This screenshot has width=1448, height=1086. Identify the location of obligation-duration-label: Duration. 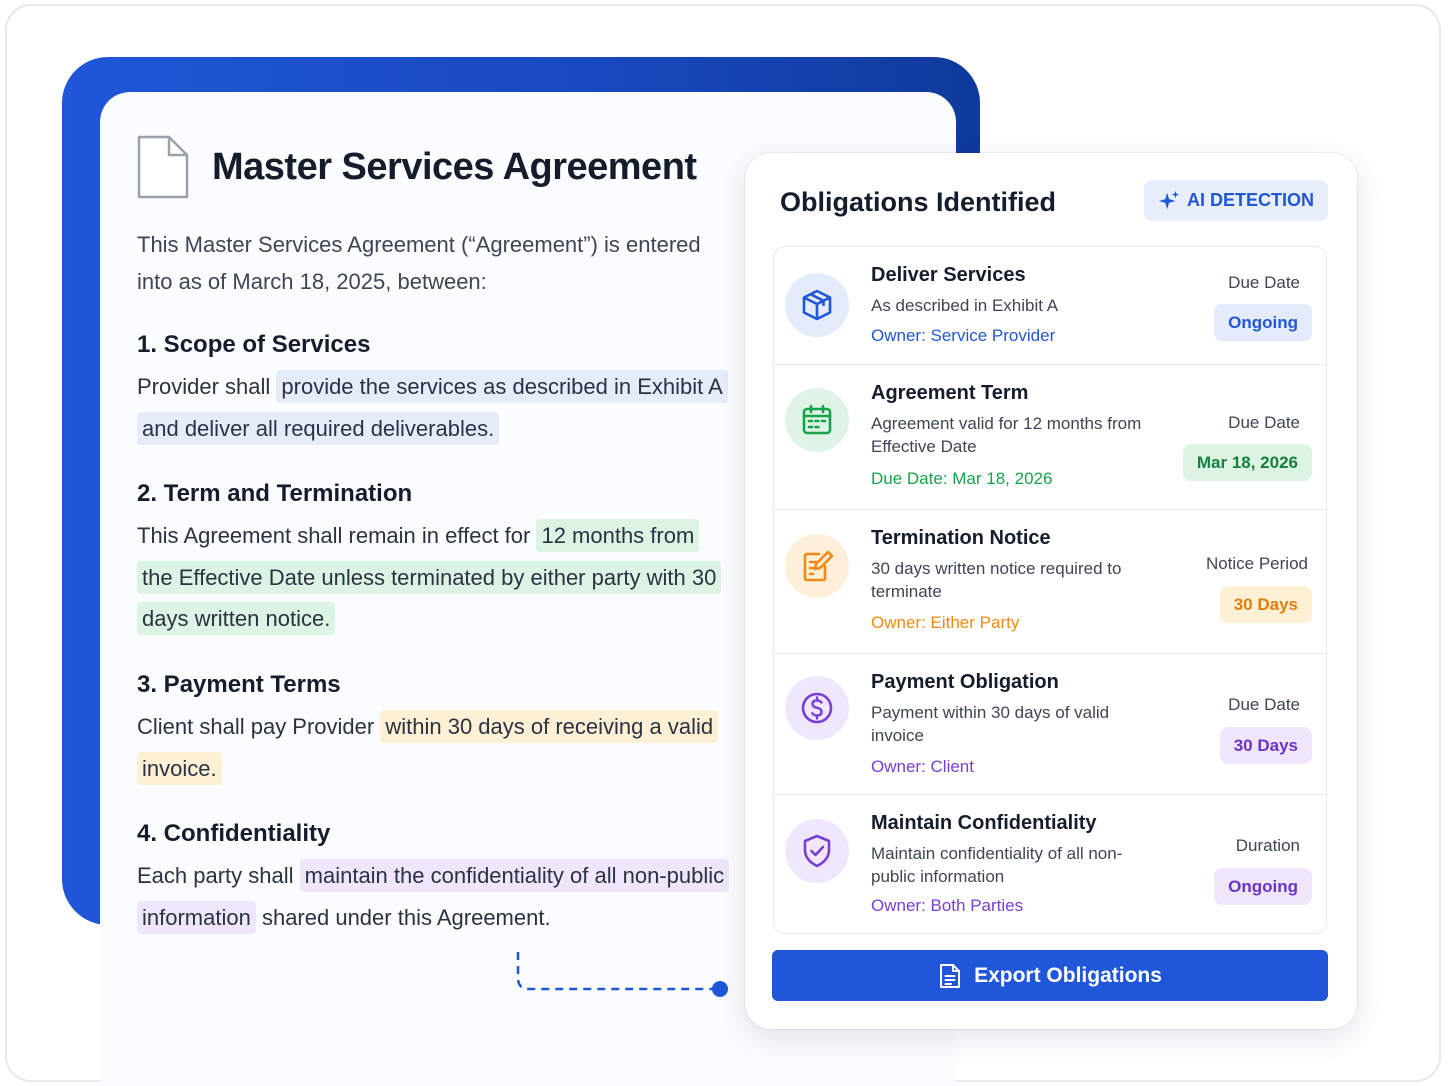
(1267, 845).